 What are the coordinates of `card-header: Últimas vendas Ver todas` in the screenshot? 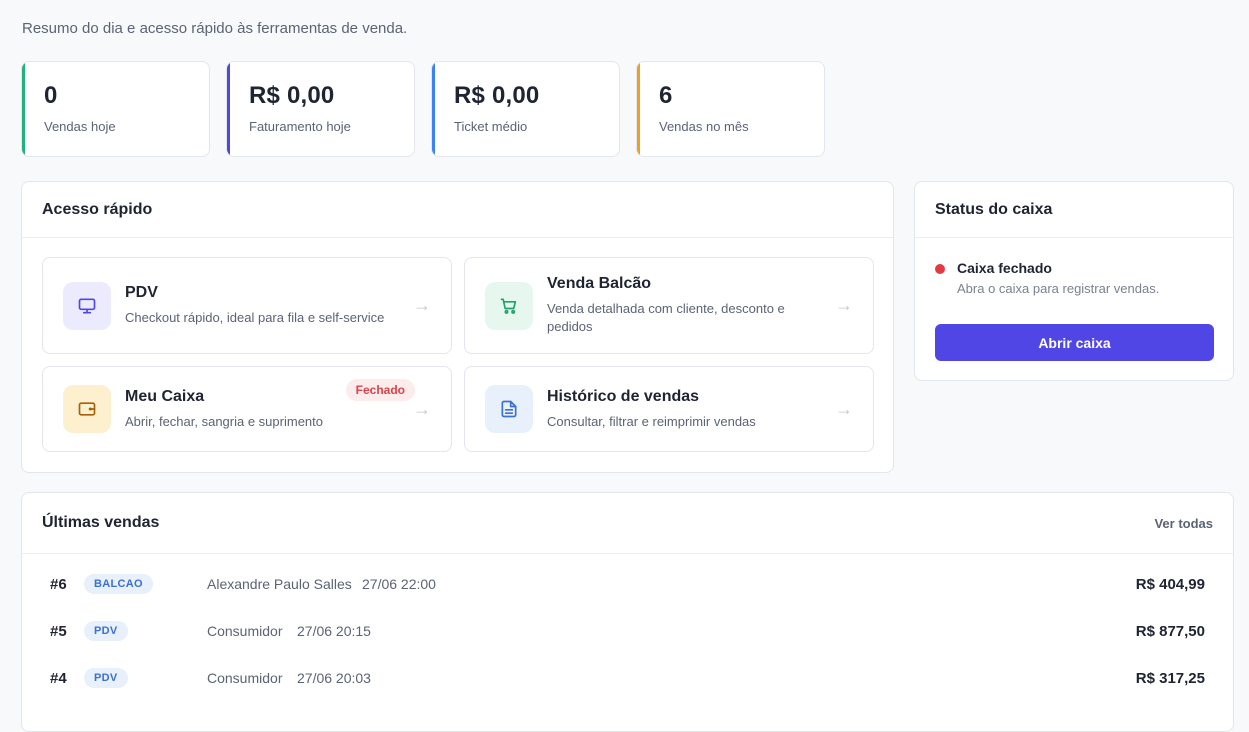 It's located at (627, 523).